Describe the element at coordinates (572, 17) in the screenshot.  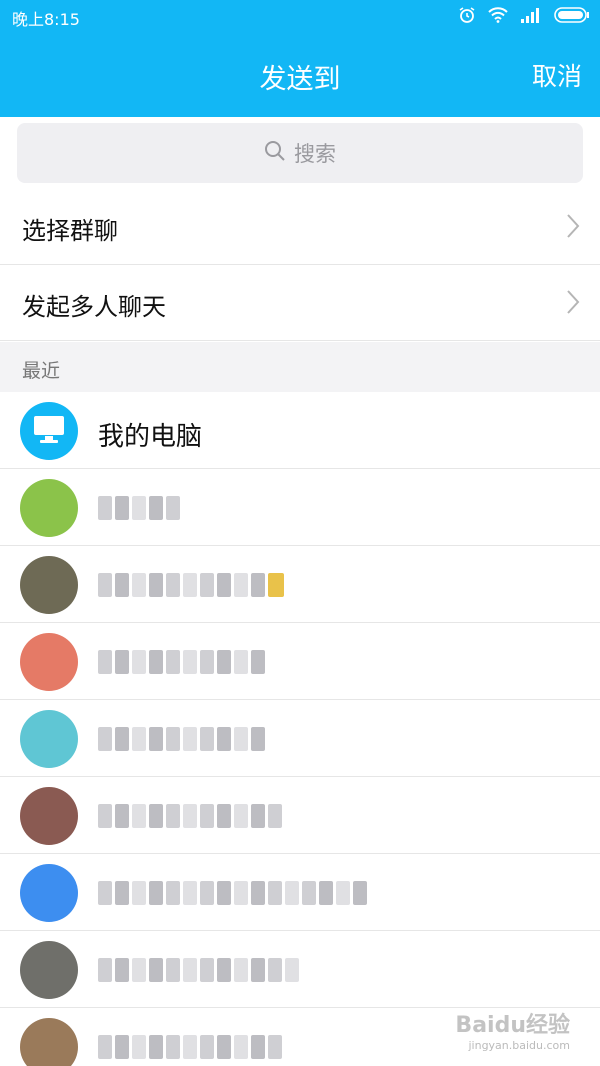
I see `battery-icon` at that location.